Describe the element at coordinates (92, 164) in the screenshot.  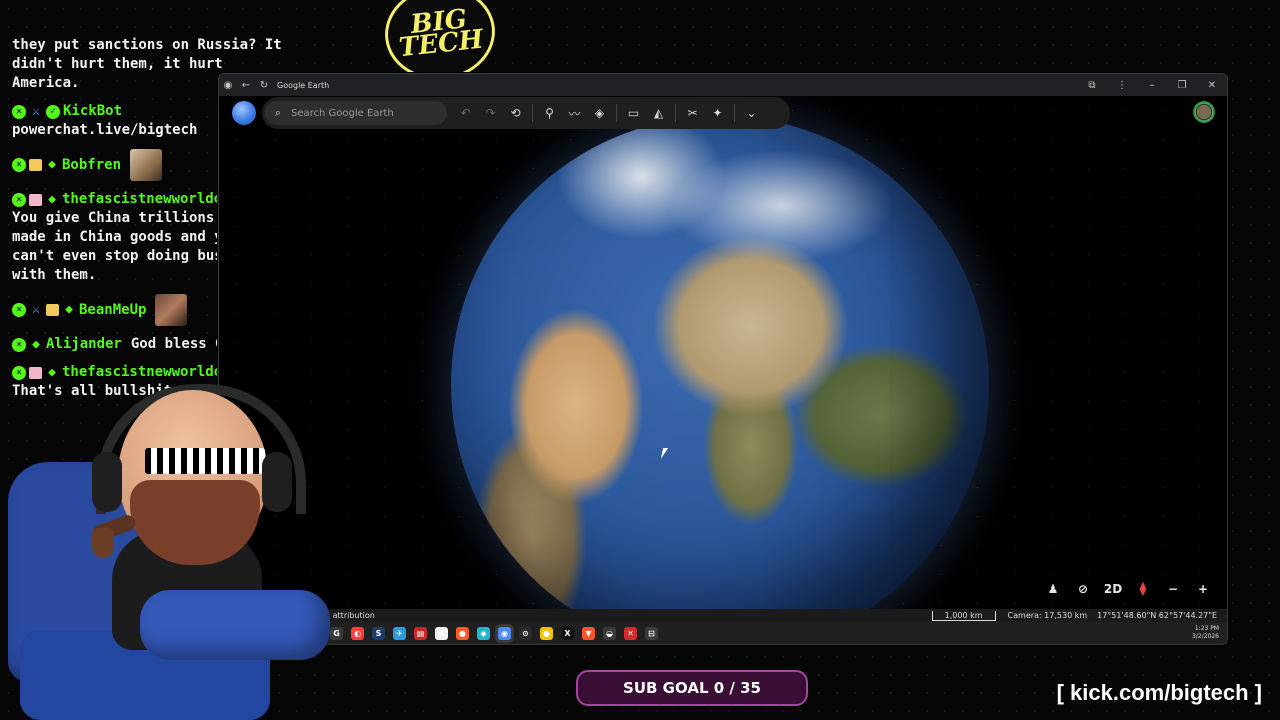
I see `chat-username: Bobfren` at that location.